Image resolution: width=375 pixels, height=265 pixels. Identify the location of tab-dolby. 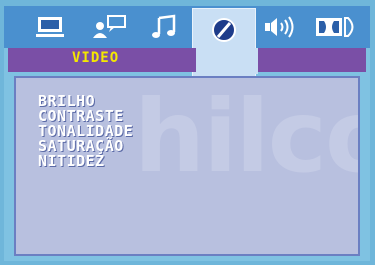
(336, 27).